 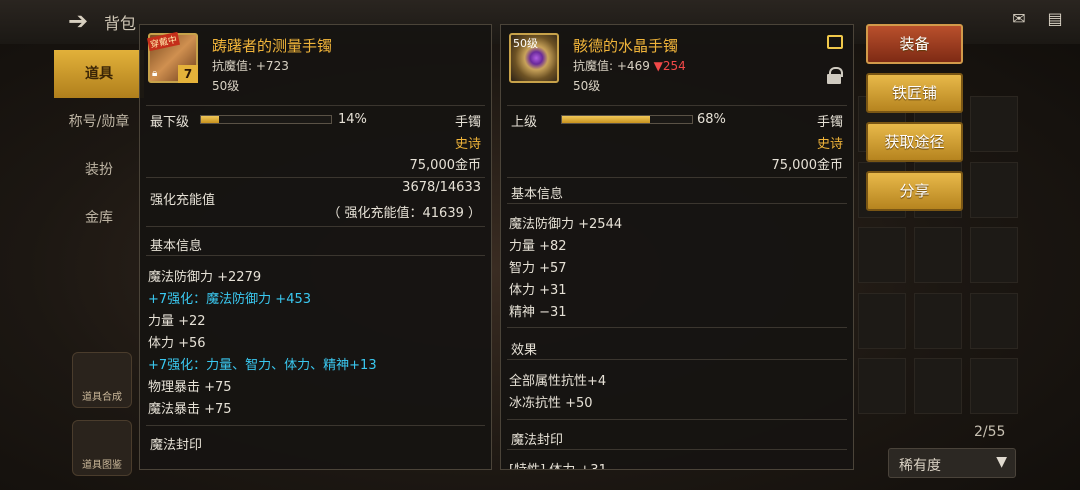 I want to click on stat-line: 魔法暴击 +75, so click(x=190, y=409).